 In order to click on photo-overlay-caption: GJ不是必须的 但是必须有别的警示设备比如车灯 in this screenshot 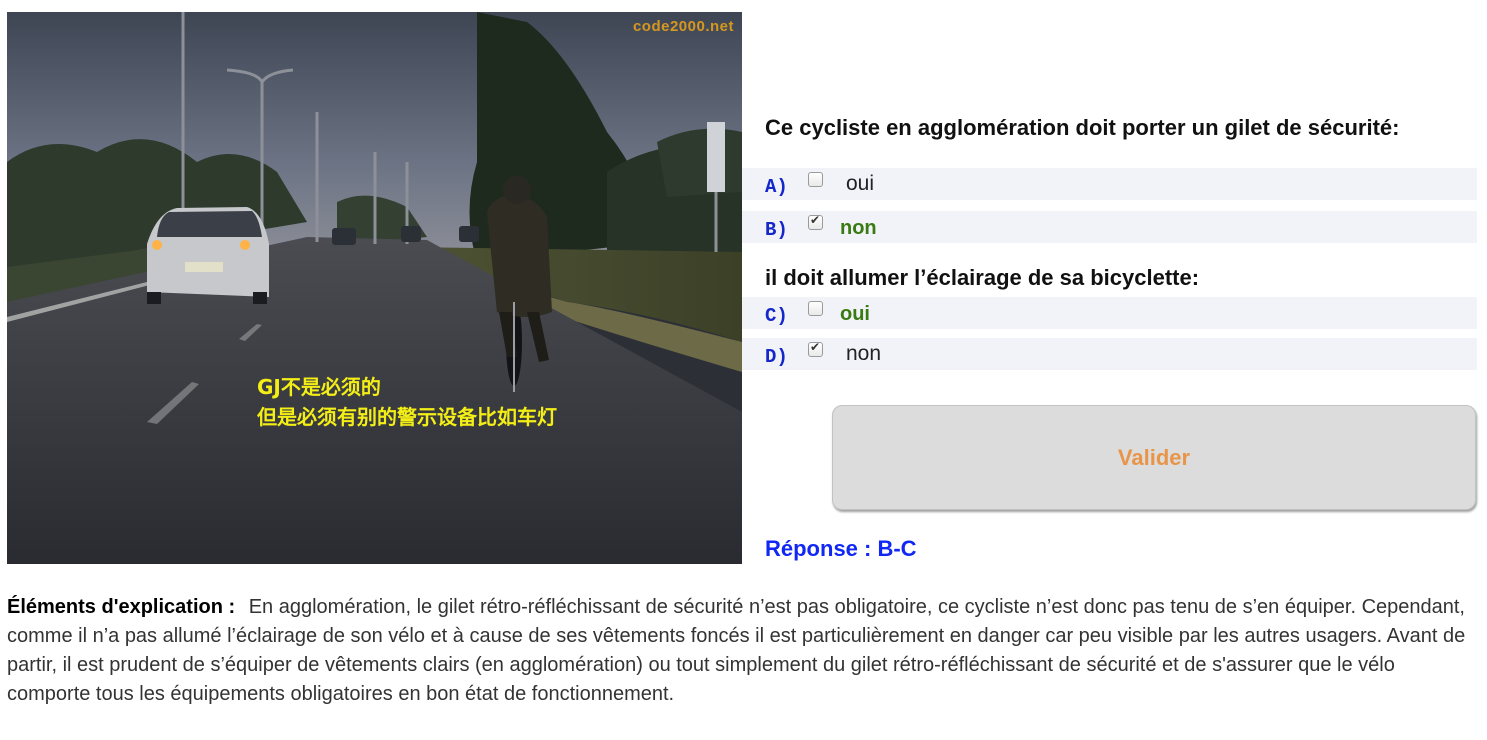, I will do `click(407, 402)`.